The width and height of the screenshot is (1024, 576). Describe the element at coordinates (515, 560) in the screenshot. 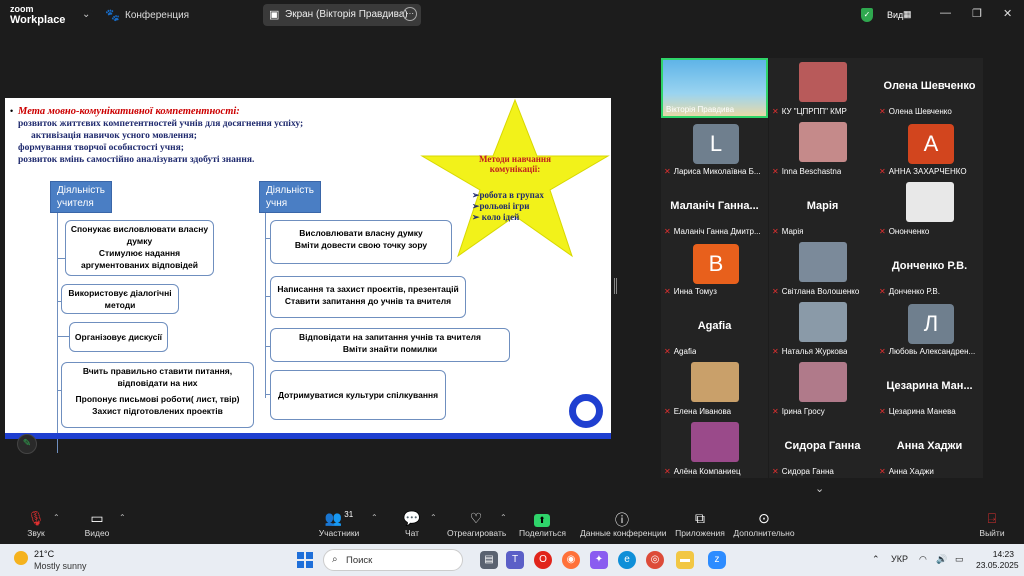

I see `teams-icon: T` at that location.